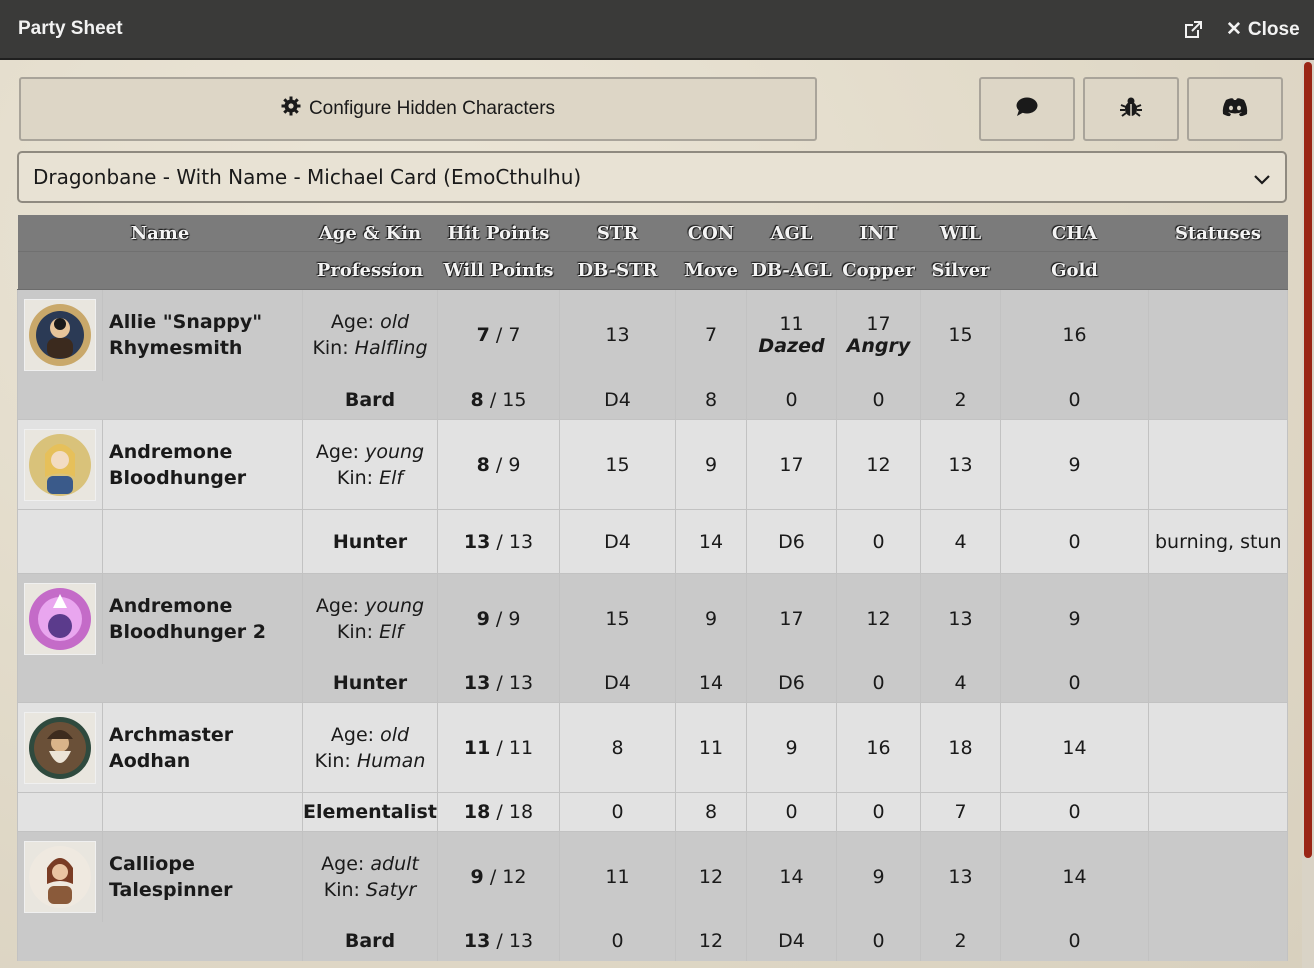 The height and width of the screenshot is (968, 1314). I want to click on cha-cell: 9, so click(1074, 464).